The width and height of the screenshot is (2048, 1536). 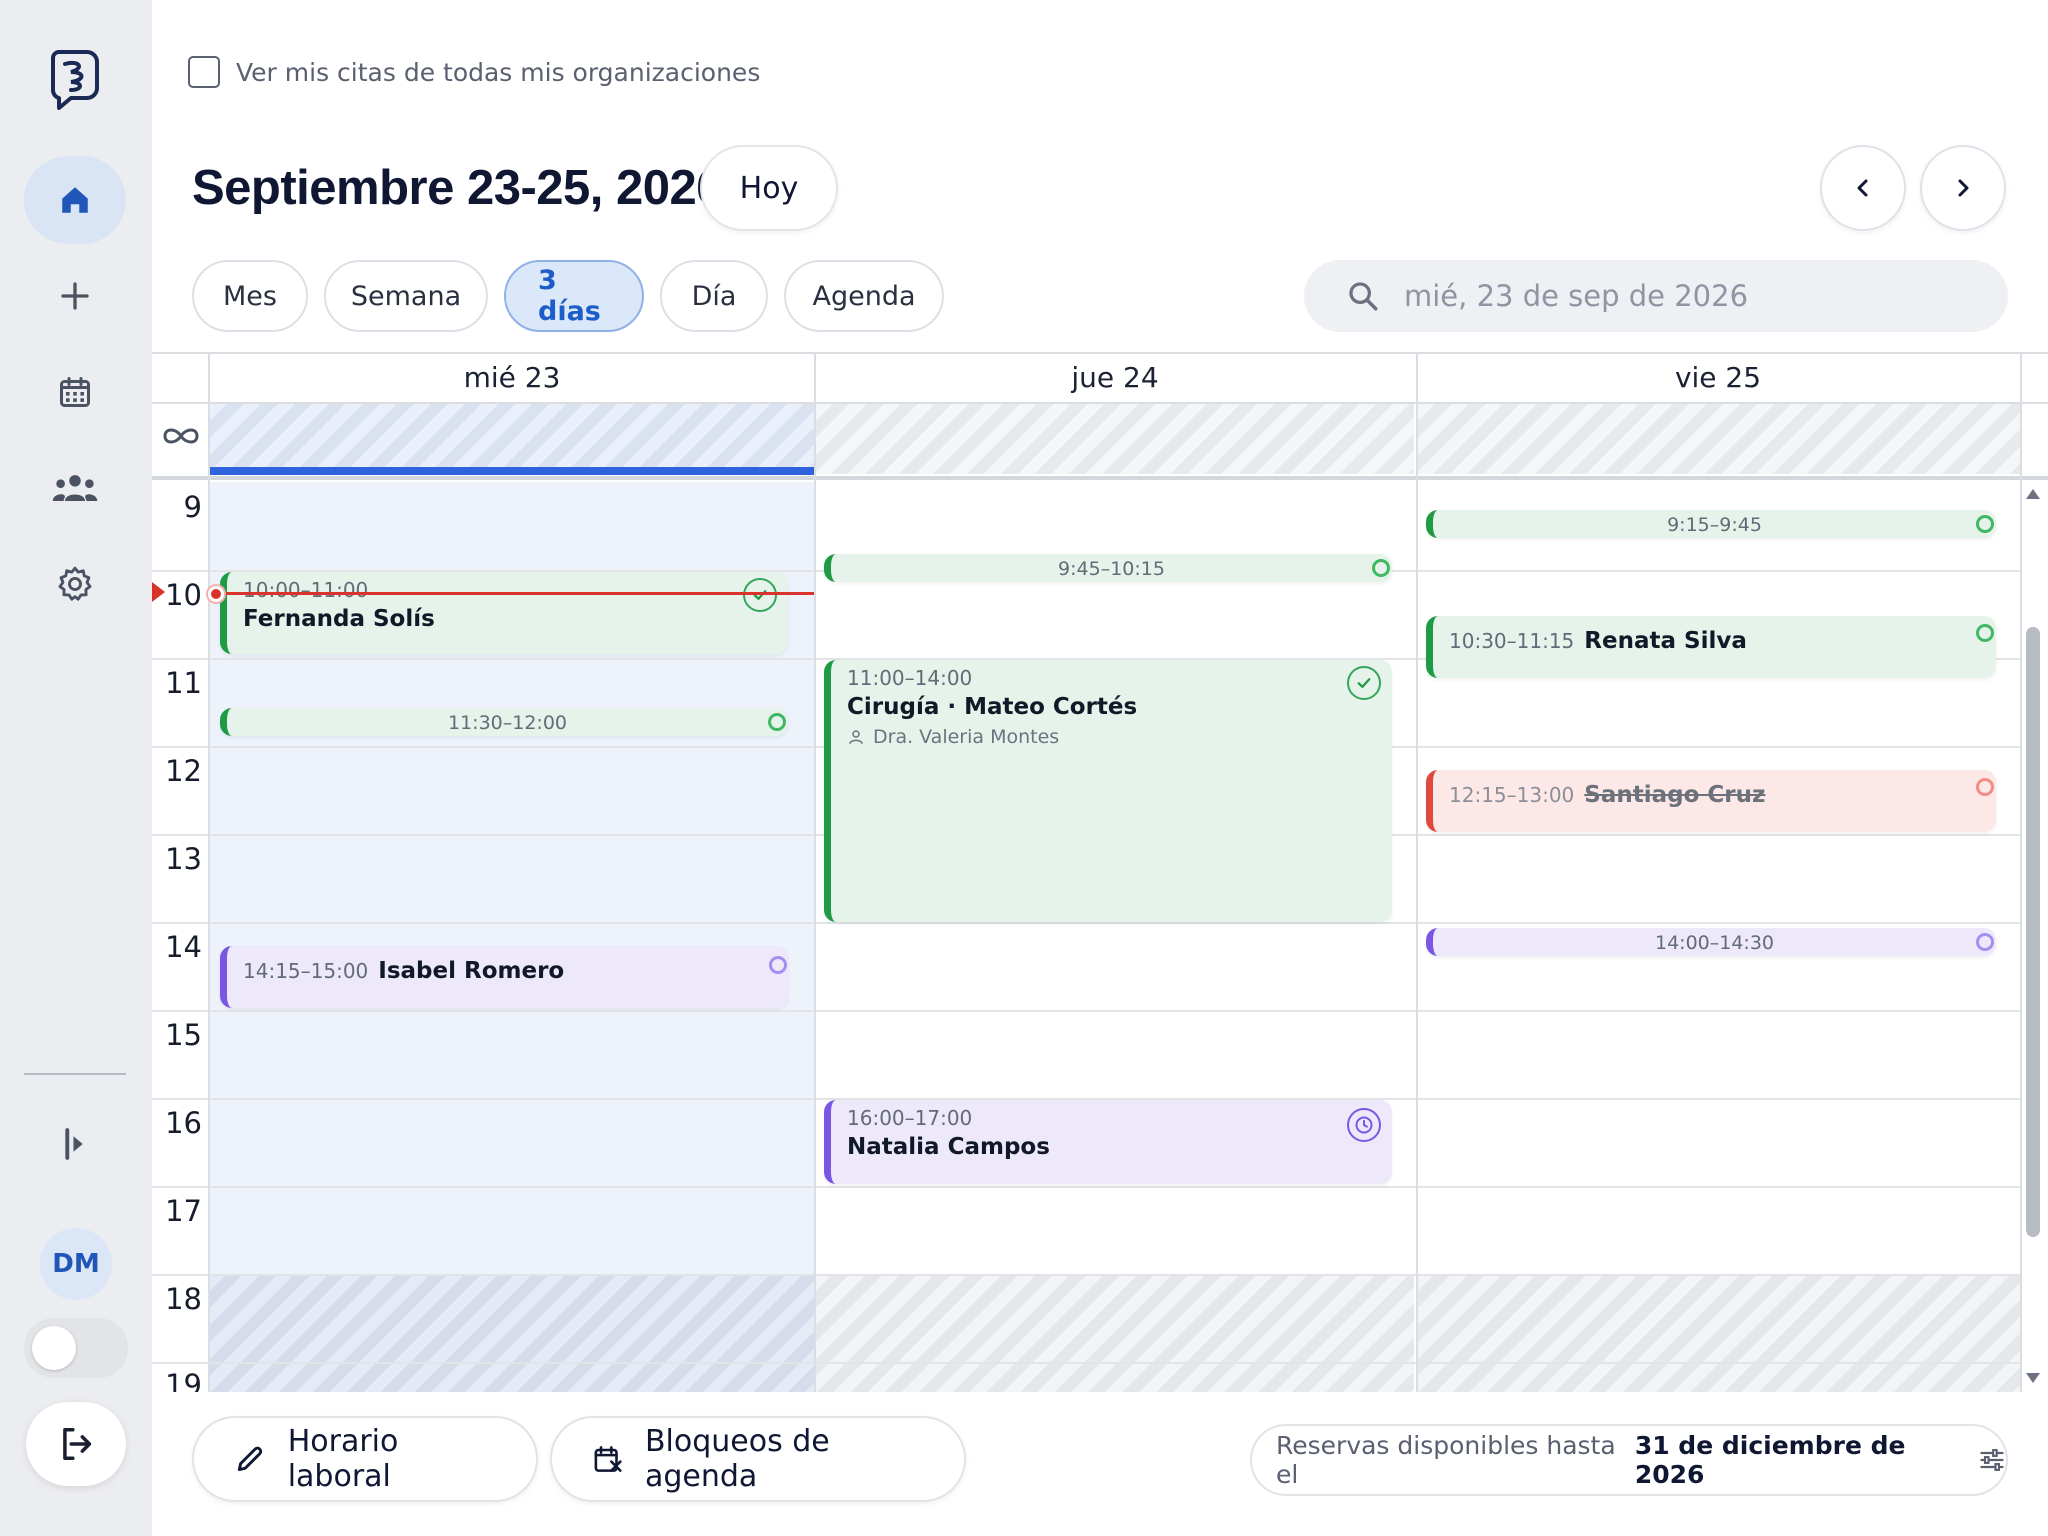 What do you see at coordinates (183, 1123) in the screenshot?
I see `hour-label-16: 16` at bounding box center [183, 1123].